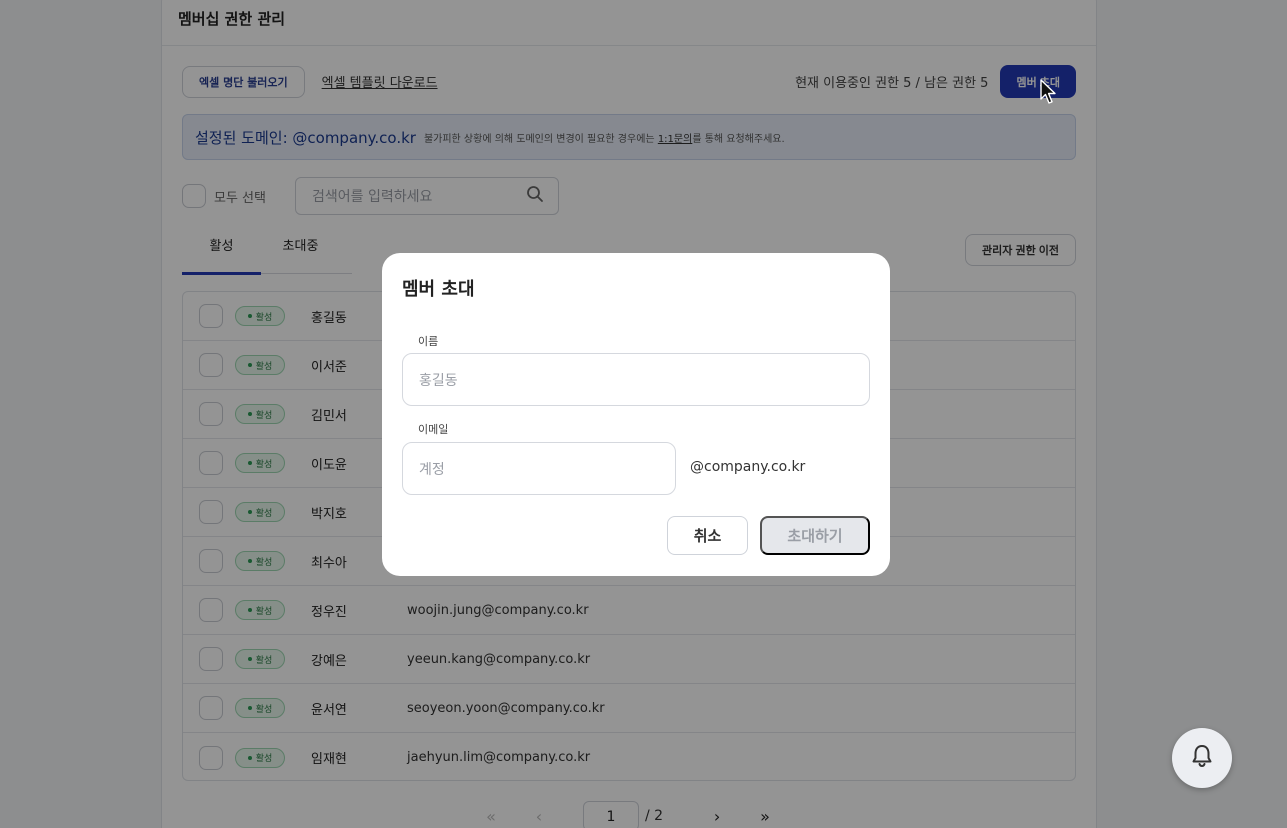 This screenshot has height=828, width=1287. I want to click on email-account-input: 계정, so click(539, 468).